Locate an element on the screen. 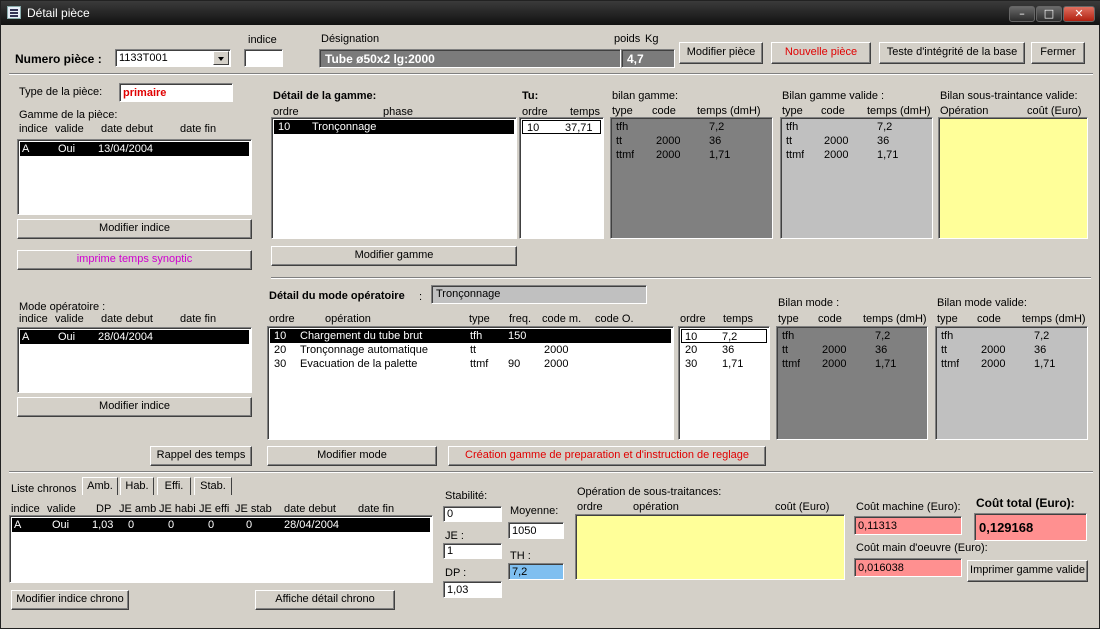 Image resolution: width=1100 pixels, height=629 pixels. je-field: 1 is located at coordinates (472, 551).